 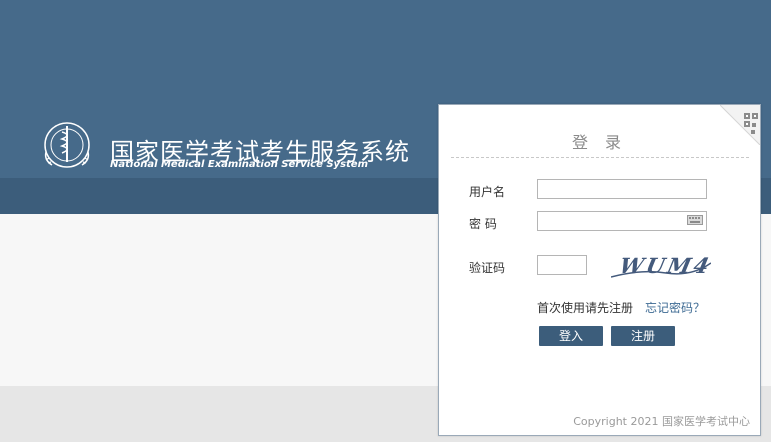 I want to click on first-use-hint: 首次使用请先注册, so click(x=585, y=308).